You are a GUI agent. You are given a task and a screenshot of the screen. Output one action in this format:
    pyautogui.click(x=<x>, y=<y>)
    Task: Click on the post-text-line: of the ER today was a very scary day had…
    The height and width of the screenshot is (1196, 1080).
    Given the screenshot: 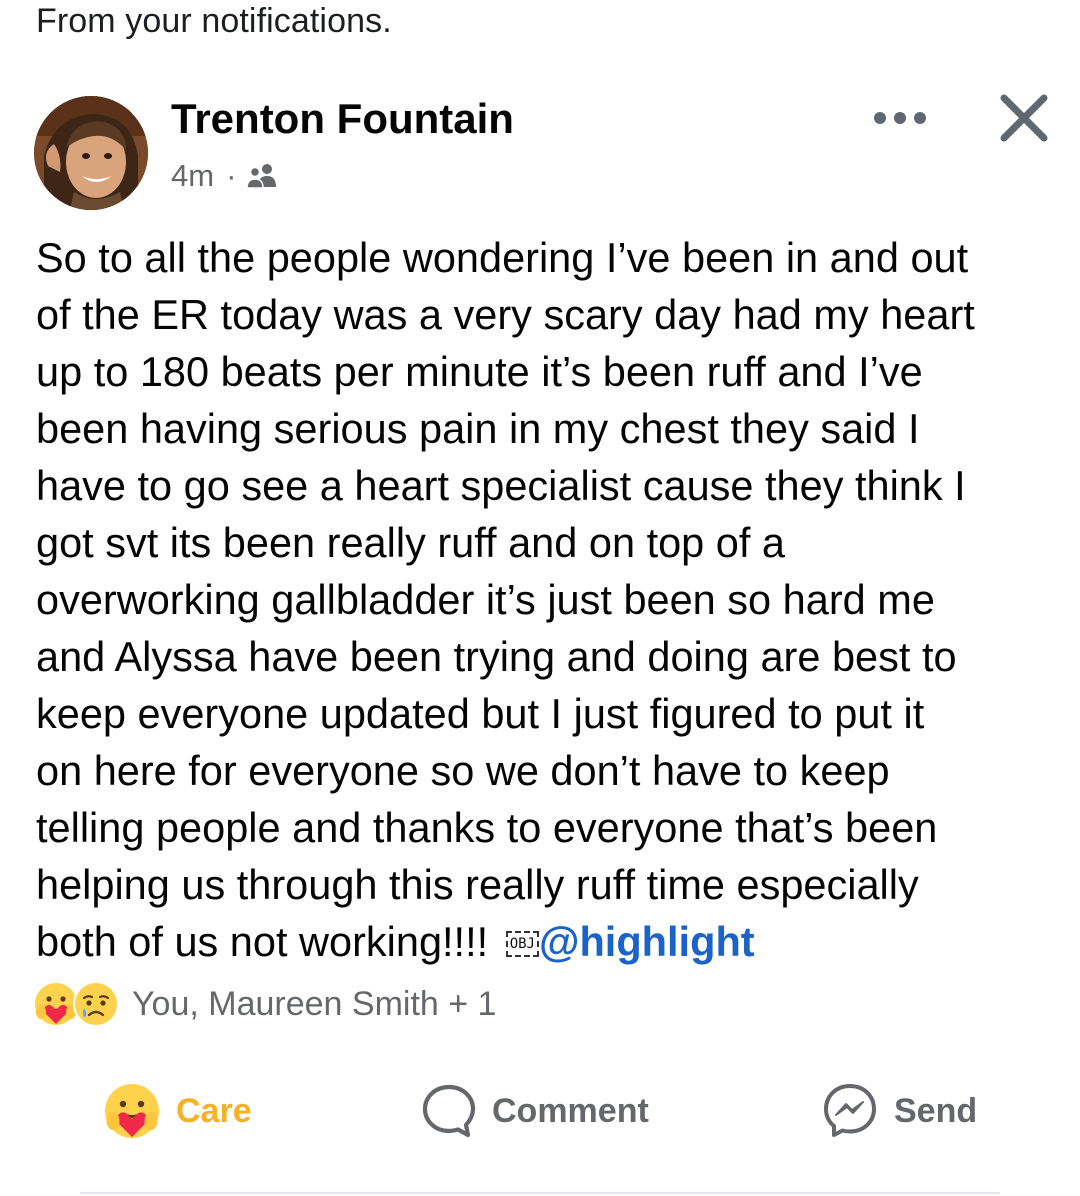 What is the action you would take?
    pyautogui.click(x=505, y=314)
    